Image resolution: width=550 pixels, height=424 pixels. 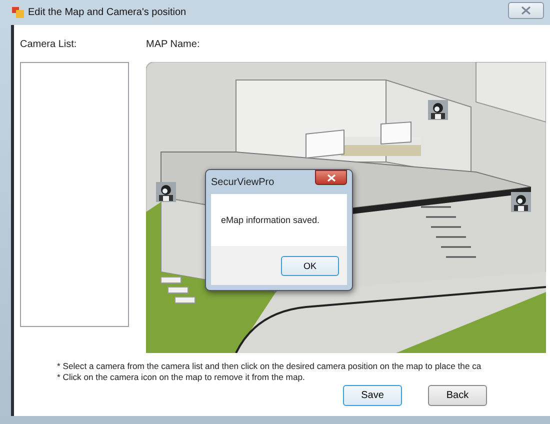 What do you see at coordinates (18, 12) in the screenshot?
I see `app-icon` at bounding box center [18, 12].